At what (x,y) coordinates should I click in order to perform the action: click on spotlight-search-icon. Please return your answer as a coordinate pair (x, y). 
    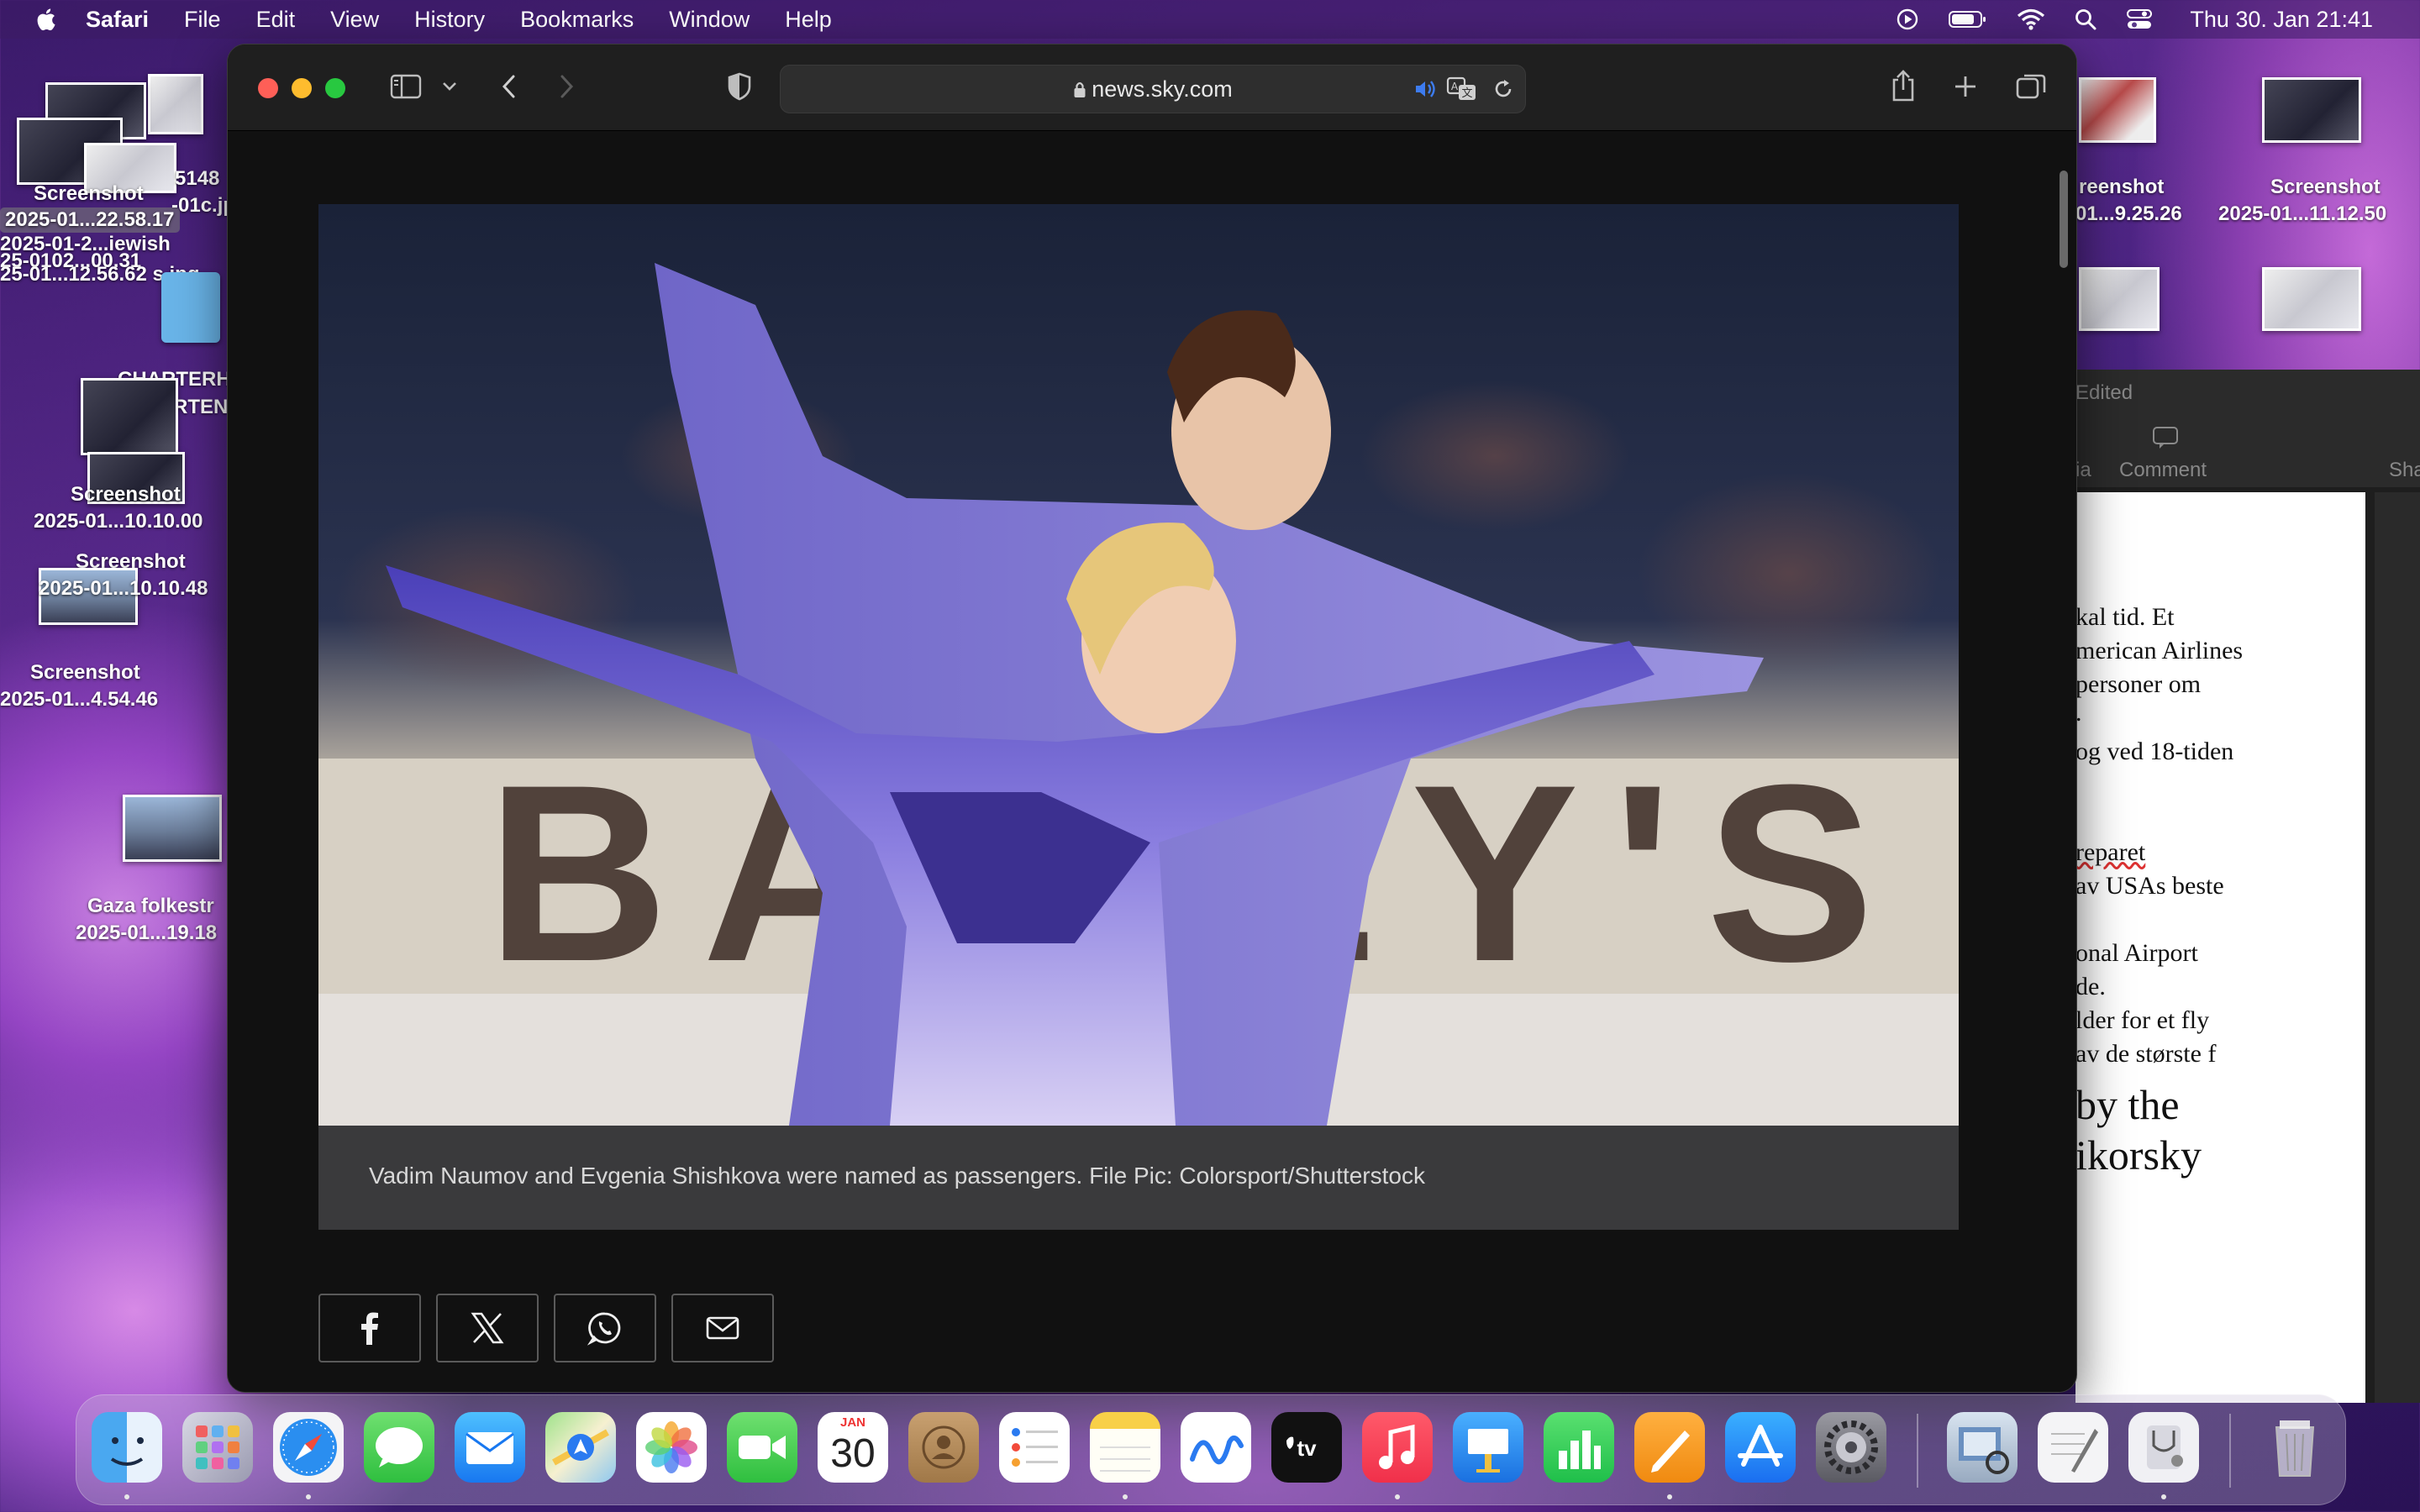
    Looking at the image, I should click on (2086, 19).